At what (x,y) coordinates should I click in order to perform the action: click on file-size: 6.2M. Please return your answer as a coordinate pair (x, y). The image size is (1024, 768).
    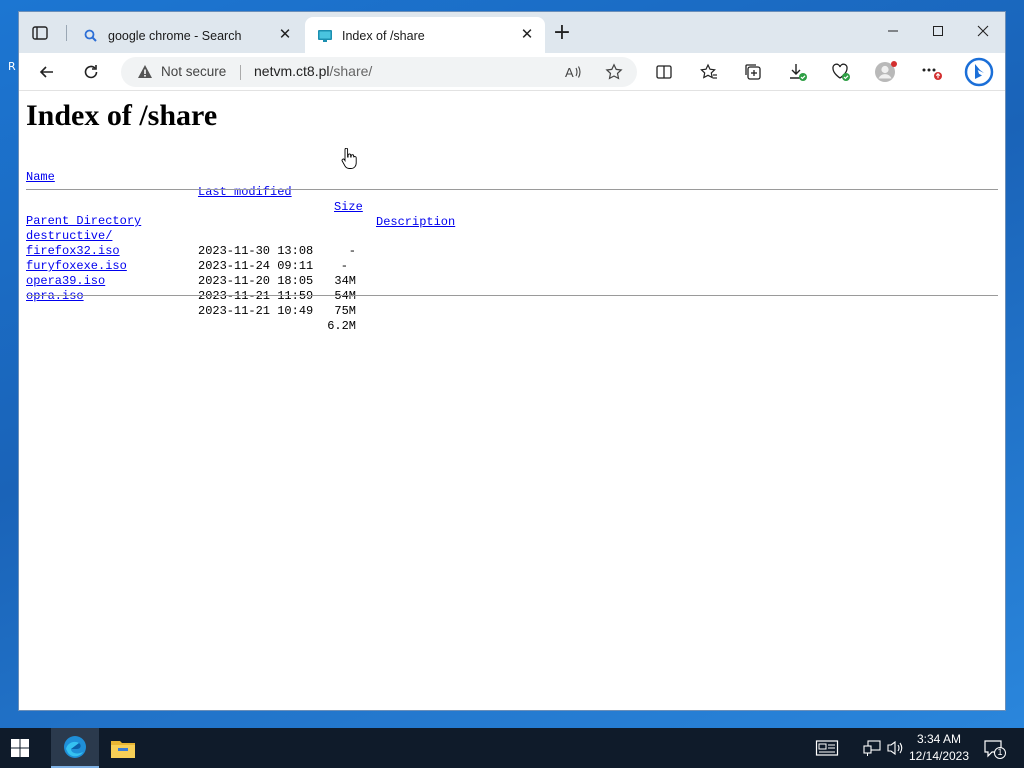
    Looking at the image, I should click on (341, 326).